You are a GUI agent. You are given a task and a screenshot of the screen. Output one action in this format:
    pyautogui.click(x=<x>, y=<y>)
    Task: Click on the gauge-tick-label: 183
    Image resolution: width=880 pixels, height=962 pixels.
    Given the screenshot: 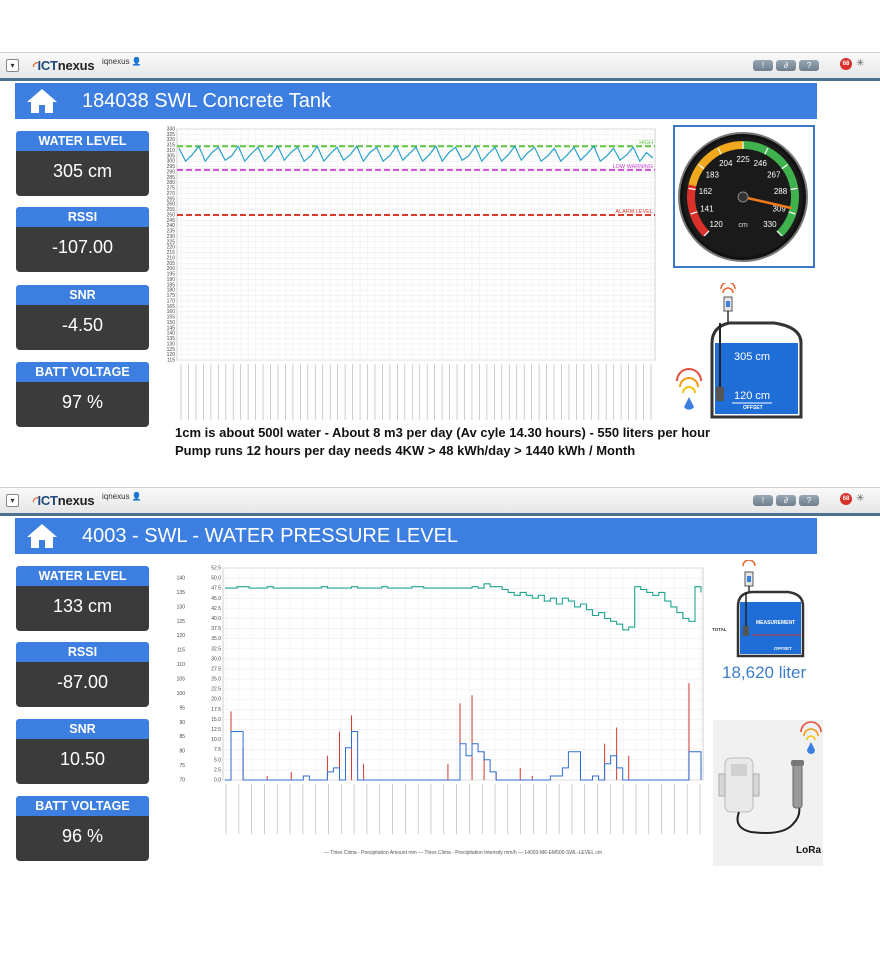 What is the action you would take?
    pyautogui.click(x=713, y=175)
    